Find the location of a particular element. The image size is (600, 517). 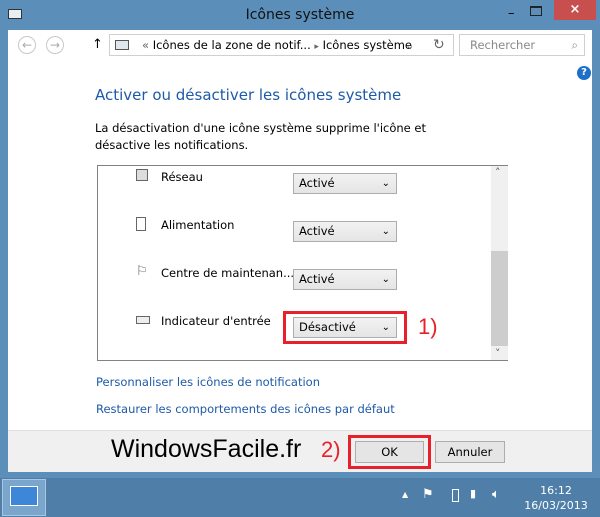

volume-icon: 🔈︎ is located at coordinates (496, 494).